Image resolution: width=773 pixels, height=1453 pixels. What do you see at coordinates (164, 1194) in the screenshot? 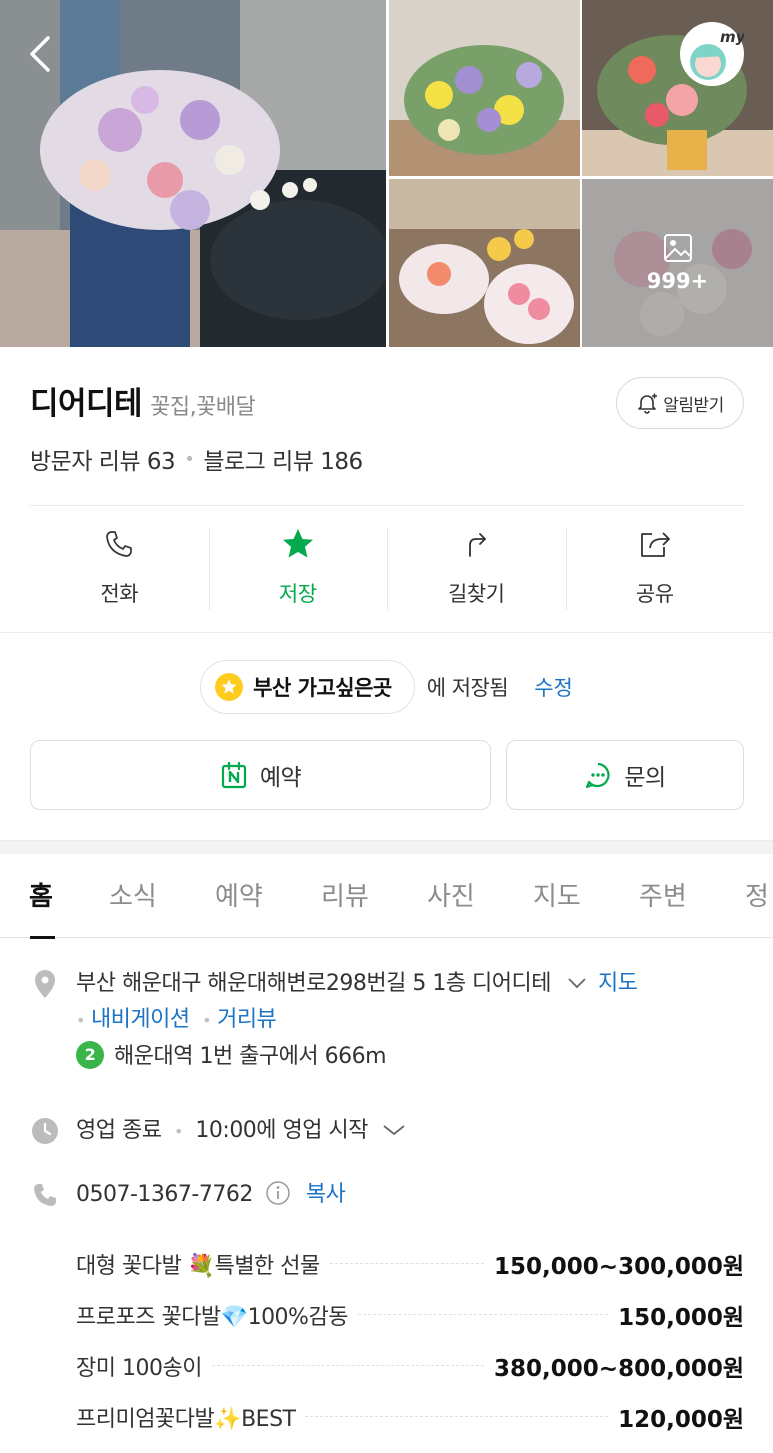
I see `phone-number: 0507-1367-7762` at bounding box center [164, 1194].